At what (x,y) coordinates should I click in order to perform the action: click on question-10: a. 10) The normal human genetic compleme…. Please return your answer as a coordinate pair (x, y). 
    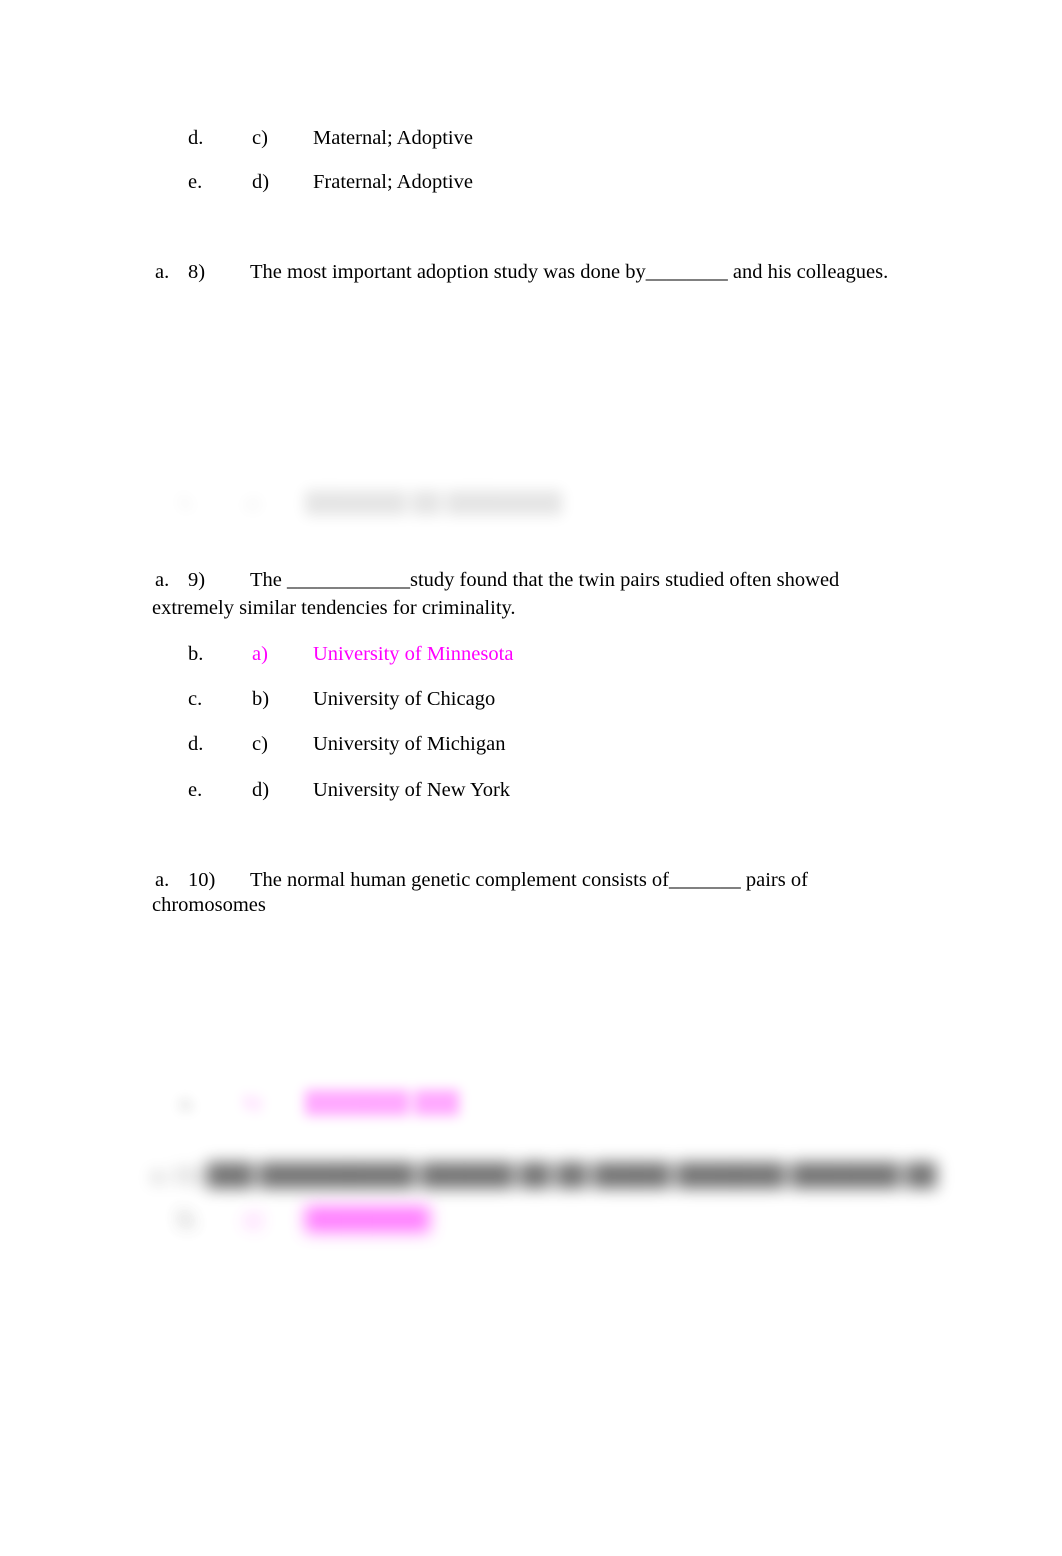
    Looking at the image, I should click on (481, 881).